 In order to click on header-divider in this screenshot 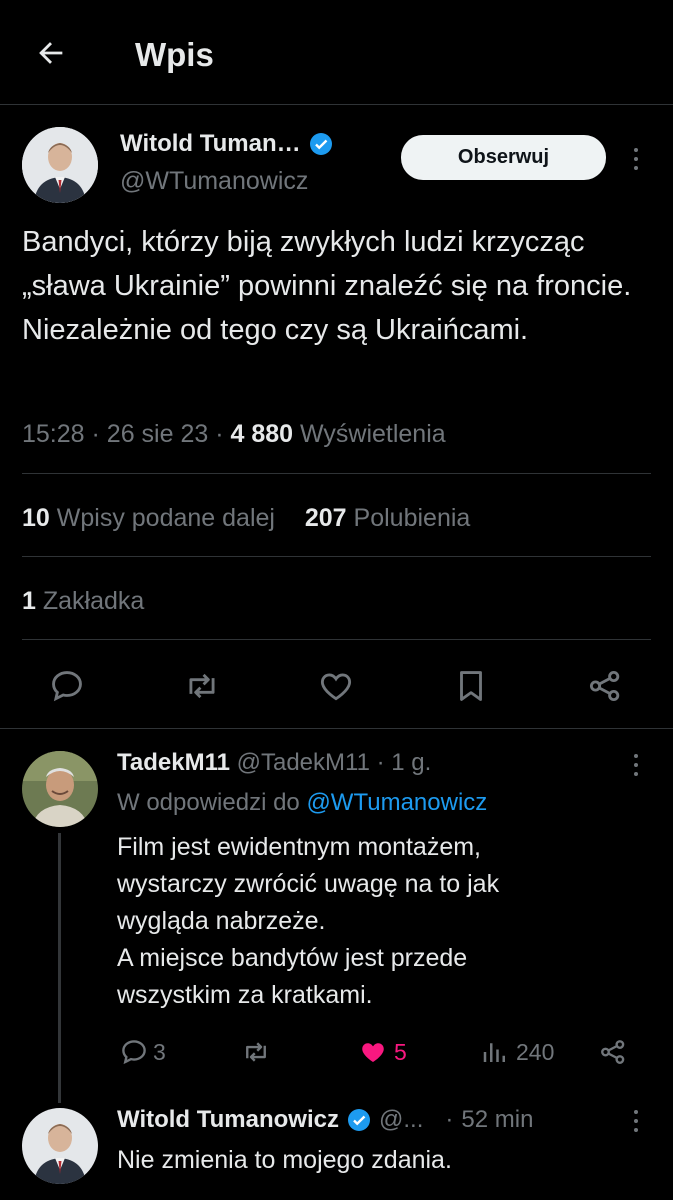, I will do `click(336, 104)`.